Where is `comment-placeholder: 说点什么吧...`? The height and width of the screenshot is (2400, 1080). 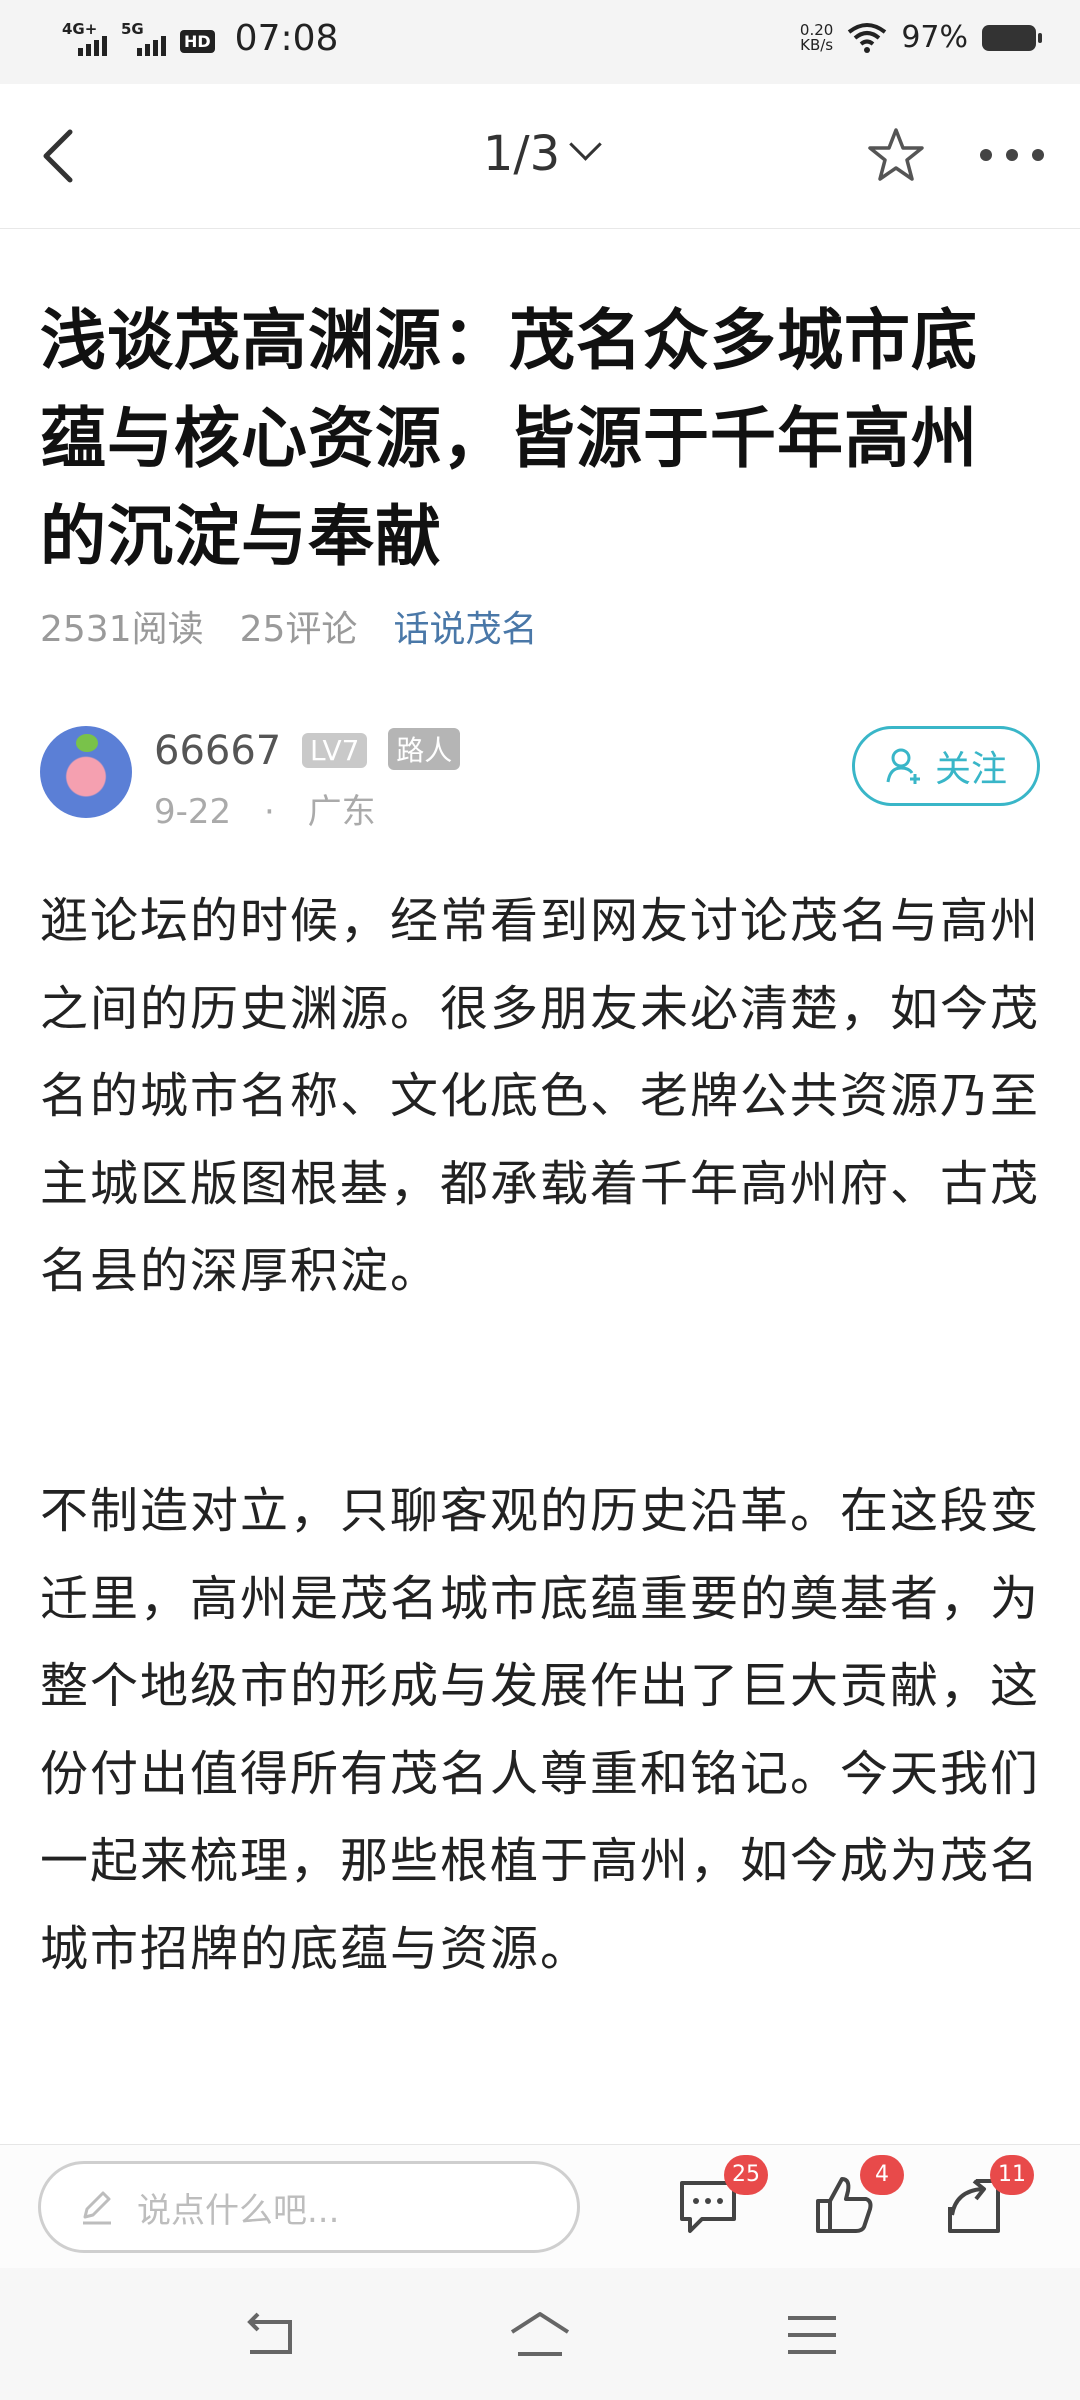 comment-placeholder: 说点什么吧... is located at coordinates (238, 2210).